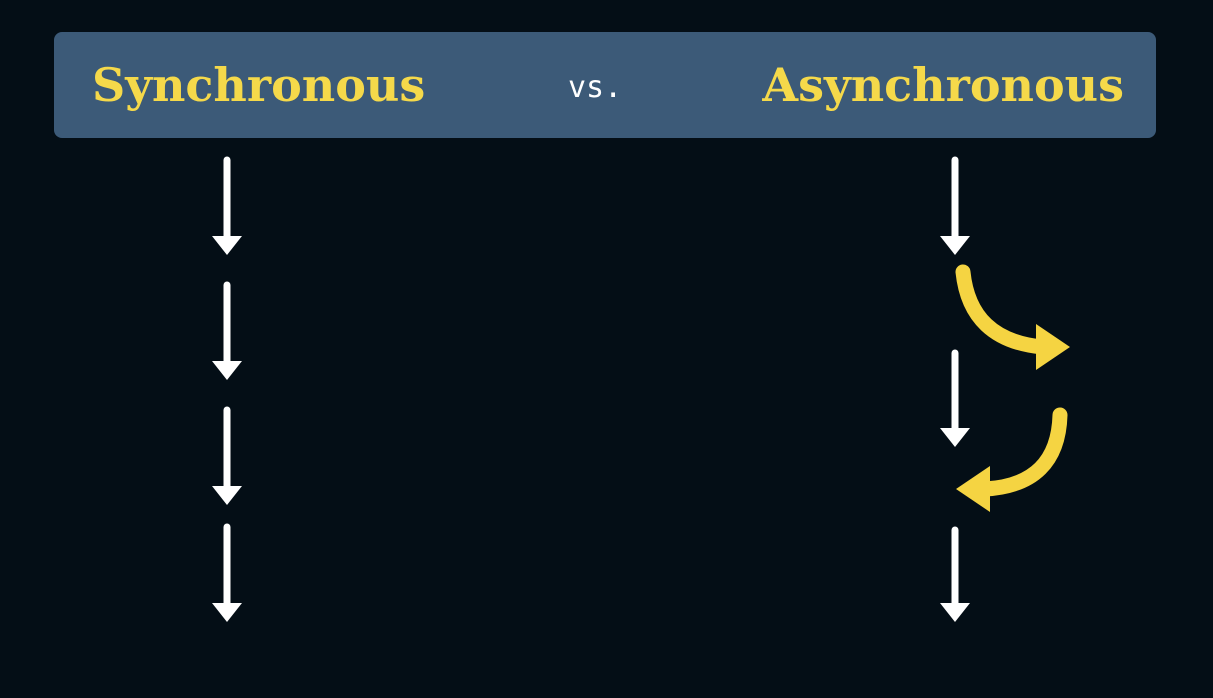 This screenshot has height=698, width=1213. I want to click on async-curved-arrow-out-icon, so click(1012, 317).